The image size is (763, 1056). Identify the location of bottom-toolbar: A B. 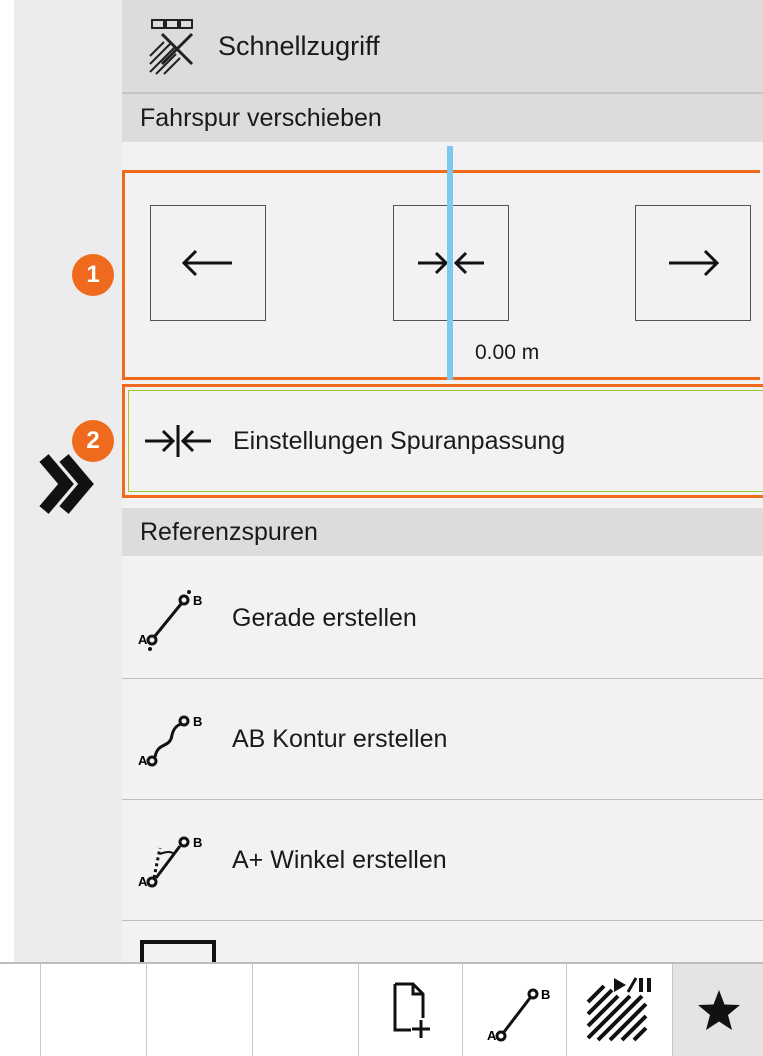
(381, 1009).